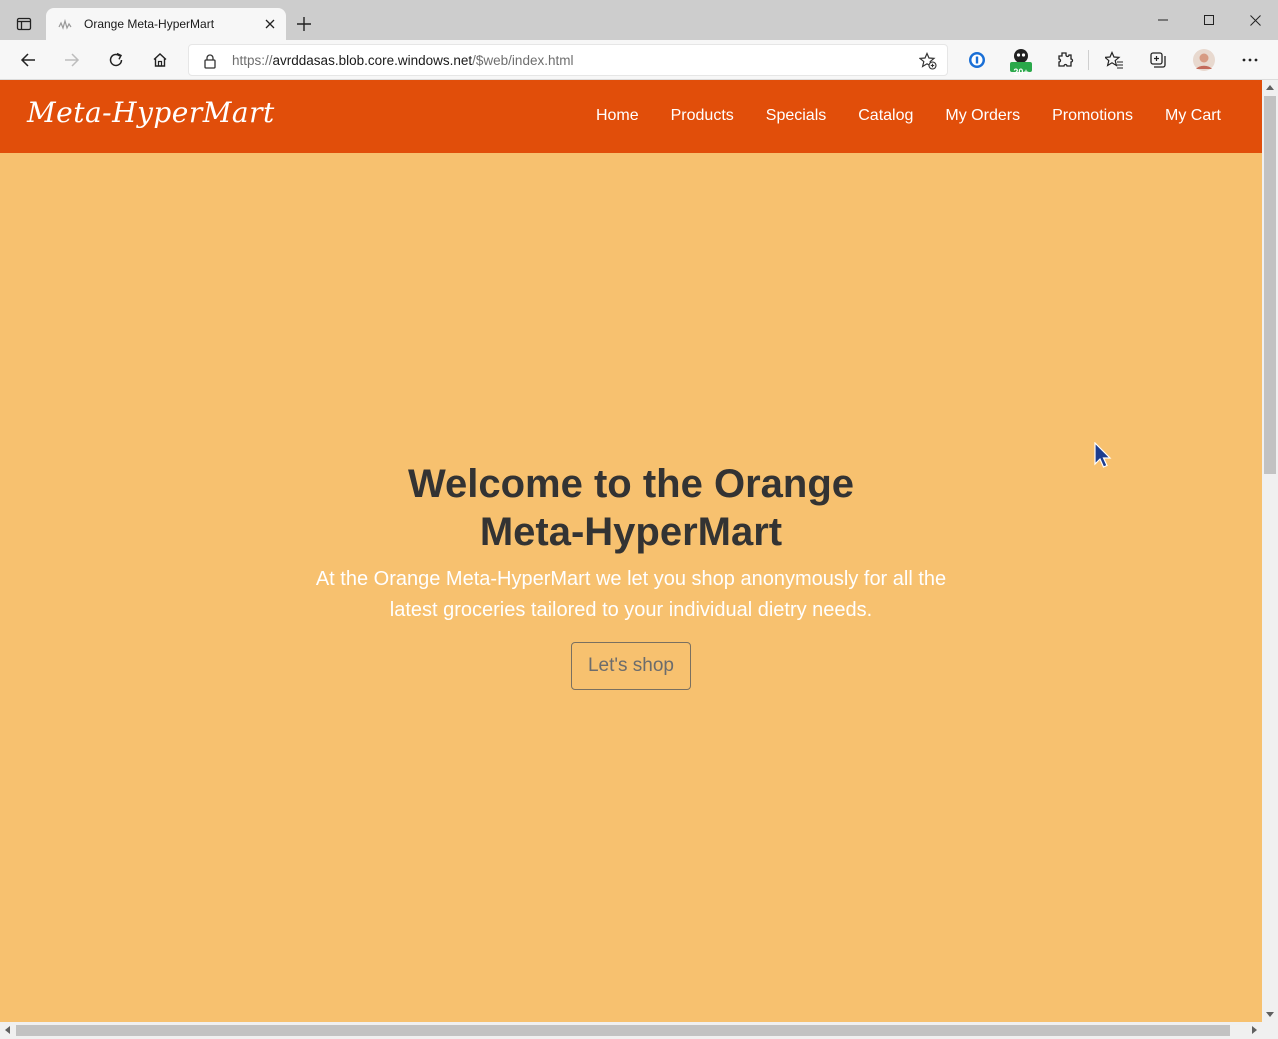 This screenshot has width=1278, height=1039. What do you see at coordinates (1021, 60) in the screenshot?
I see `extension-badge-icon: 20+` at bounding box center [1021, 60].